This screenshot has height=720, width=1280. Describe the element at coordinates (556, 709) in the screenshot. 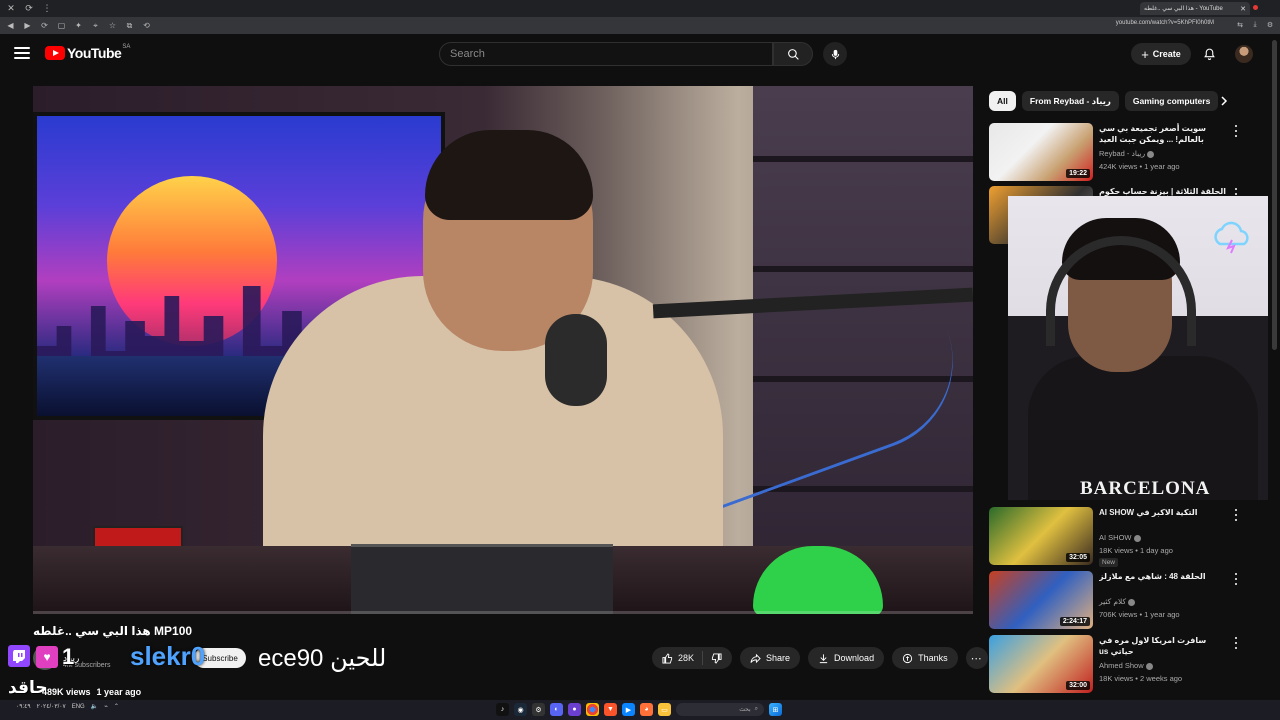

I see `discord-icon: ◐` at that location.